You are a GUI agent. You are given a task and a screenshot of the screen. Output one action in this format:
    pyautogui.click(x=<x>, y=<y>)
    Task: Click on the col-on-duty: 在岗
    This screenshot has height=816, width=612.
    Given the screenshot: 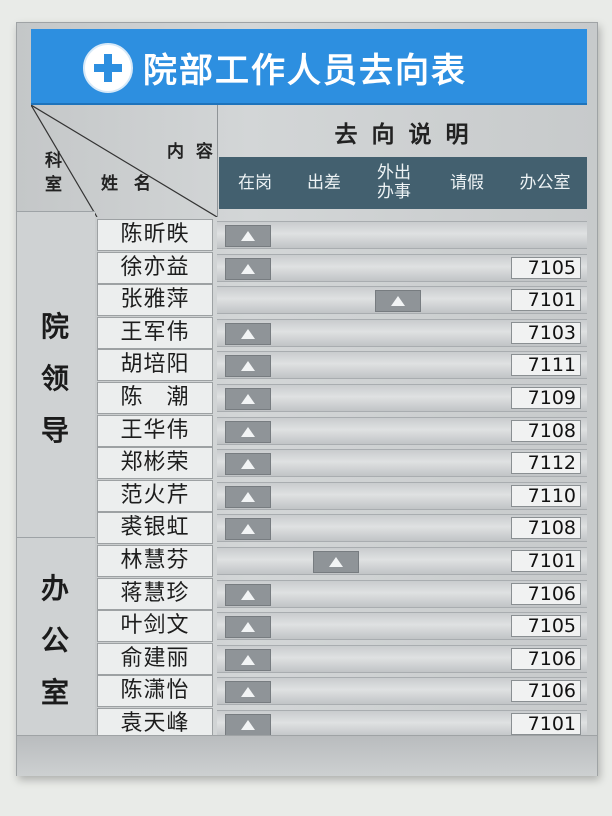 What is the action you would take?
    pyautogui.click(x=255, y=182)
    